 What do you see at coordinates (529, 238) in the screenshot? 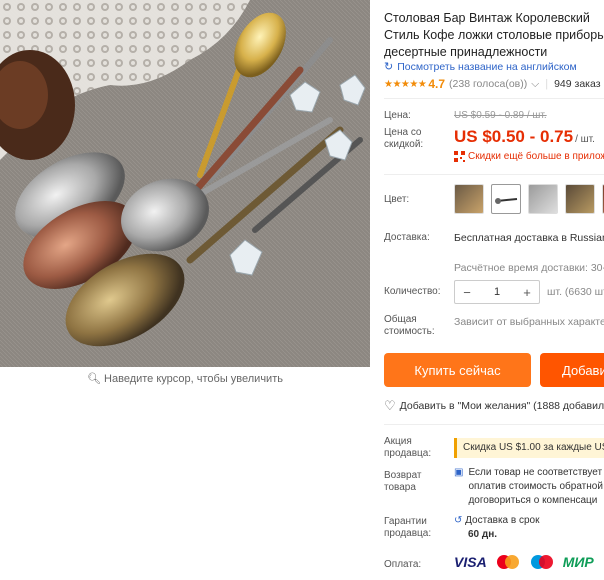
I see `delivery-value: Бесплатная доставка в Russian` at bounding box center [529, 238].